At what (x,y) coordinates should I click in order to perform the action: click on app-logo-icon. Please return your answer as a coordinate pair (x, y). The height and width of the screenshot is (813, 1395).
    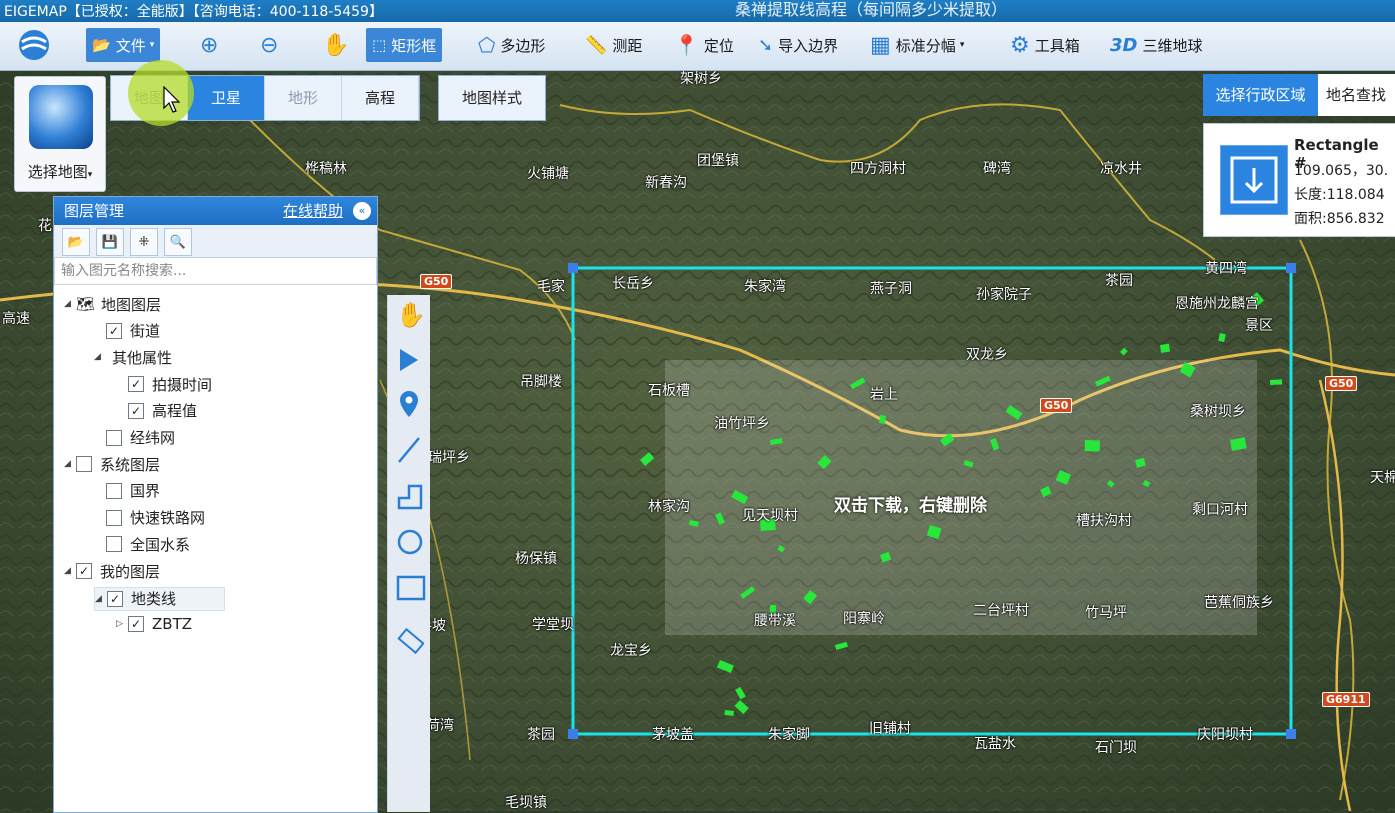
    Looking at the image, I should click on (34, 45).